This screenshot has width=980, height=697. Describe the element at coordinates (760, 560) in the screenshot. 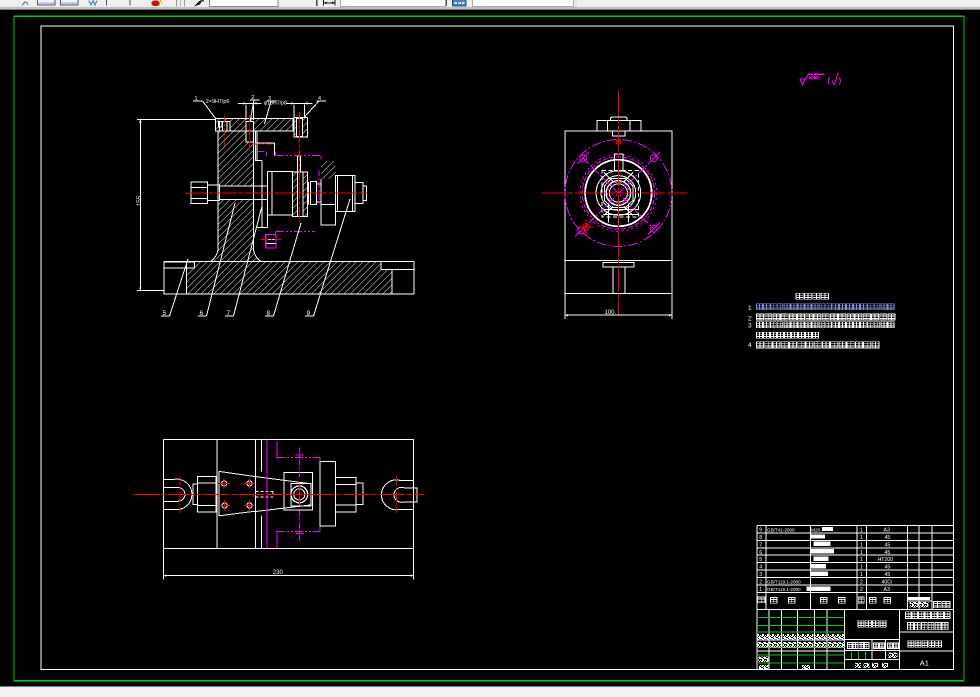

I see `svg-text: 5` at that location.